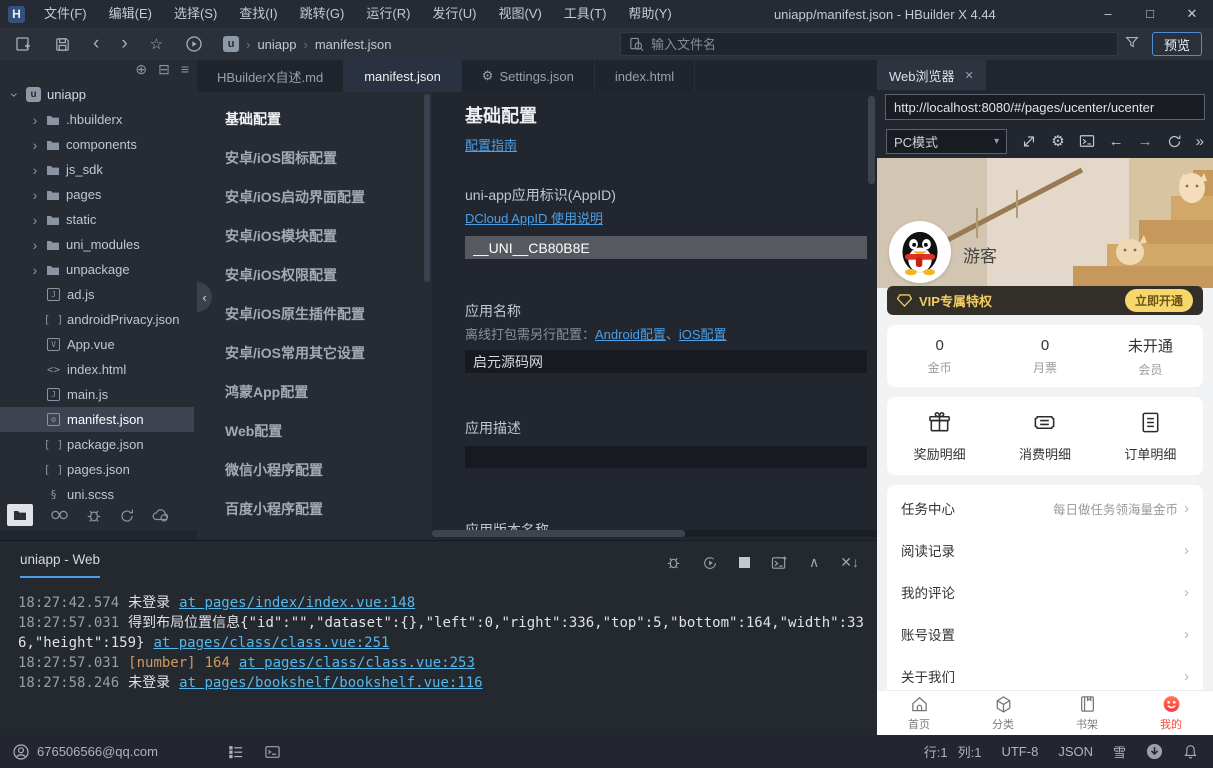 The width and height of the screenshot is (1213, 768). I want to click on cursor-line: 行:1, so click(936, 751).